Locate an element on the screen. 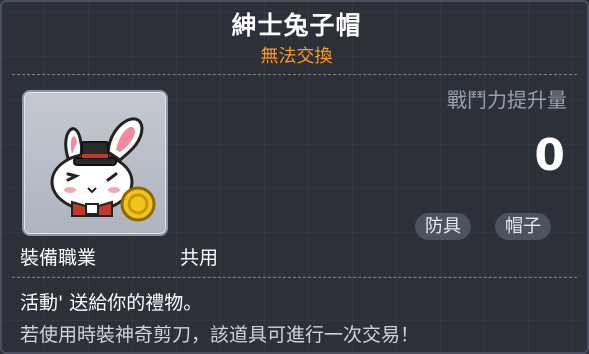 Image resolution: width=589 pixels, height=354 pixels. hat-tag: 帽子 is located at coordinates (523, 226).